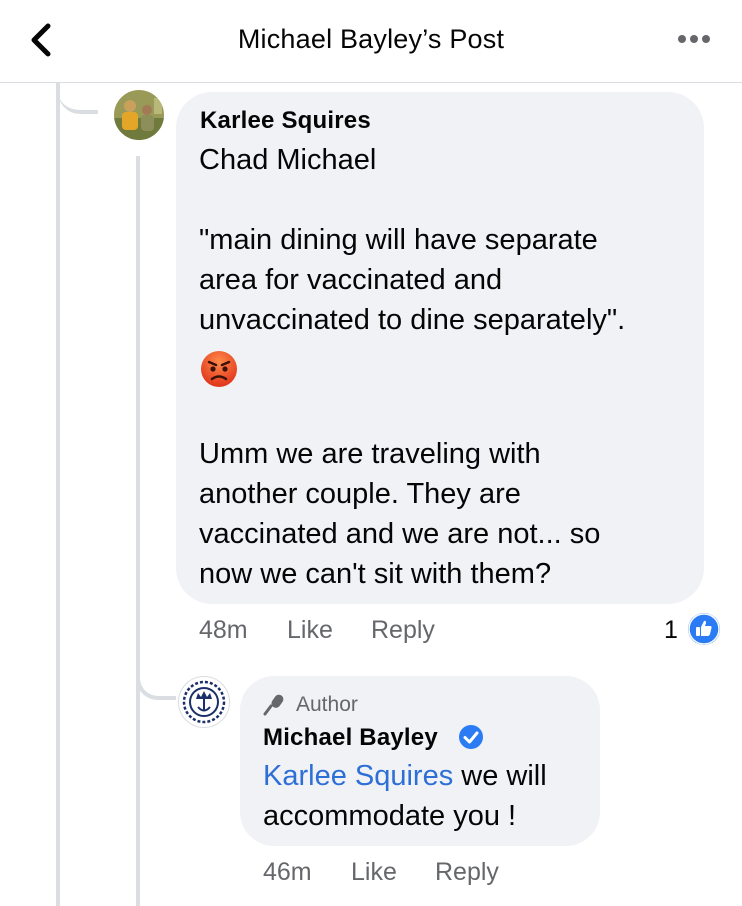 The image size is (742, 906). What do you see at coordinates (273, 705) in the screenshot?
I see `microphone-icon` at bounding box center [273, 705].